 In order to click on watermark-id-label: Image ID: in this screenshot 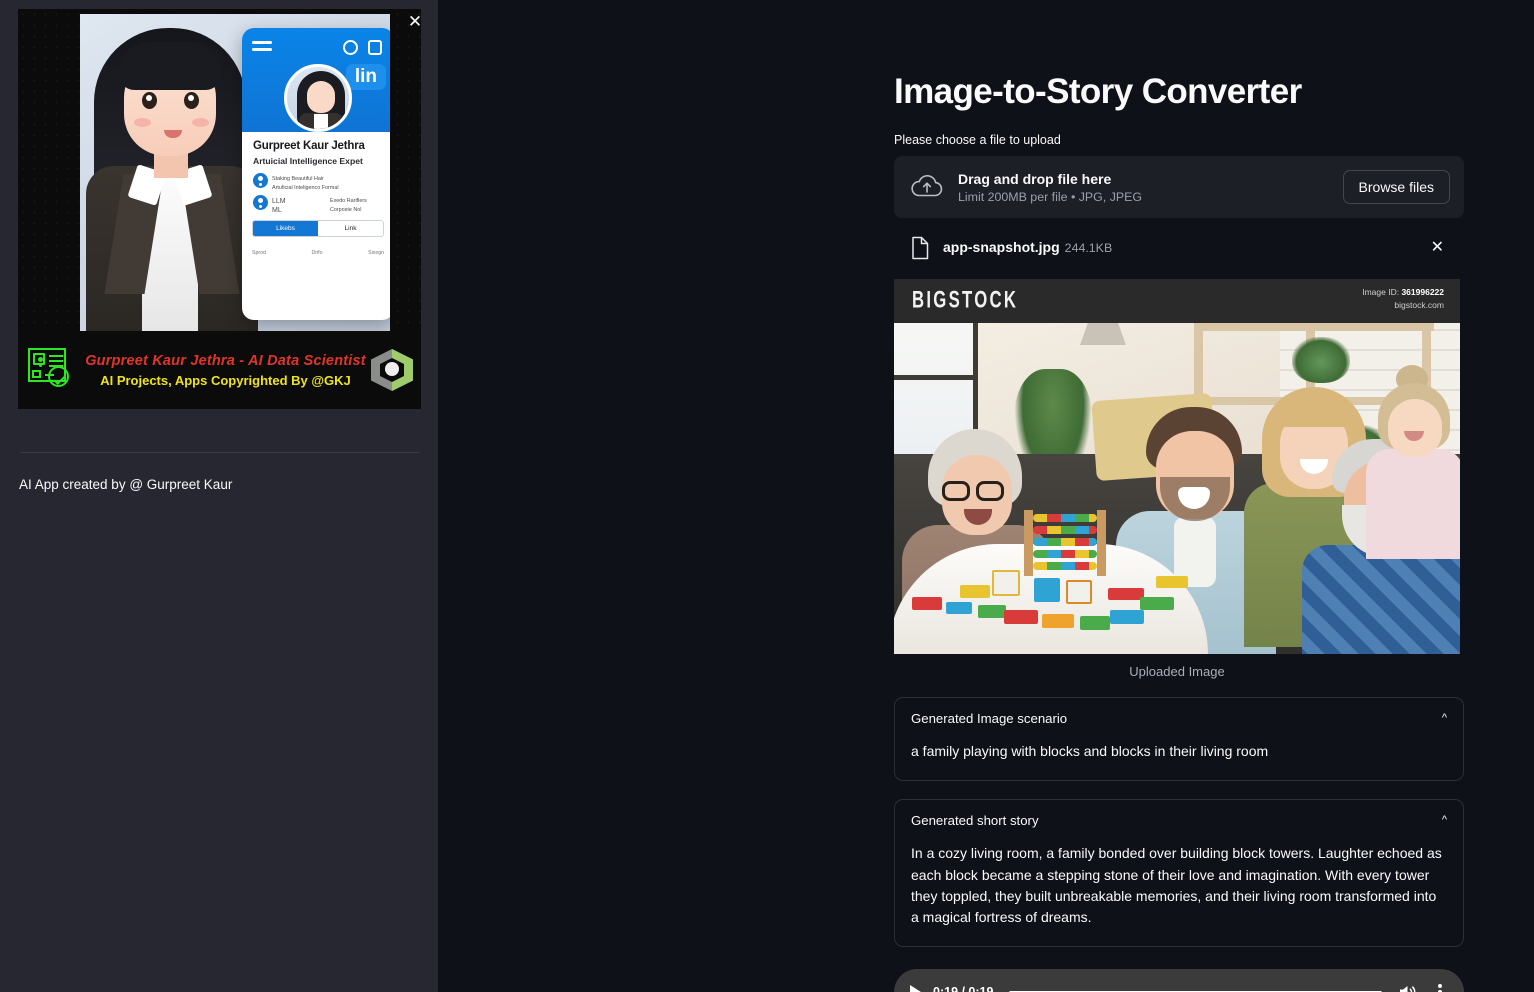, I will do `click(1381, 292)`.